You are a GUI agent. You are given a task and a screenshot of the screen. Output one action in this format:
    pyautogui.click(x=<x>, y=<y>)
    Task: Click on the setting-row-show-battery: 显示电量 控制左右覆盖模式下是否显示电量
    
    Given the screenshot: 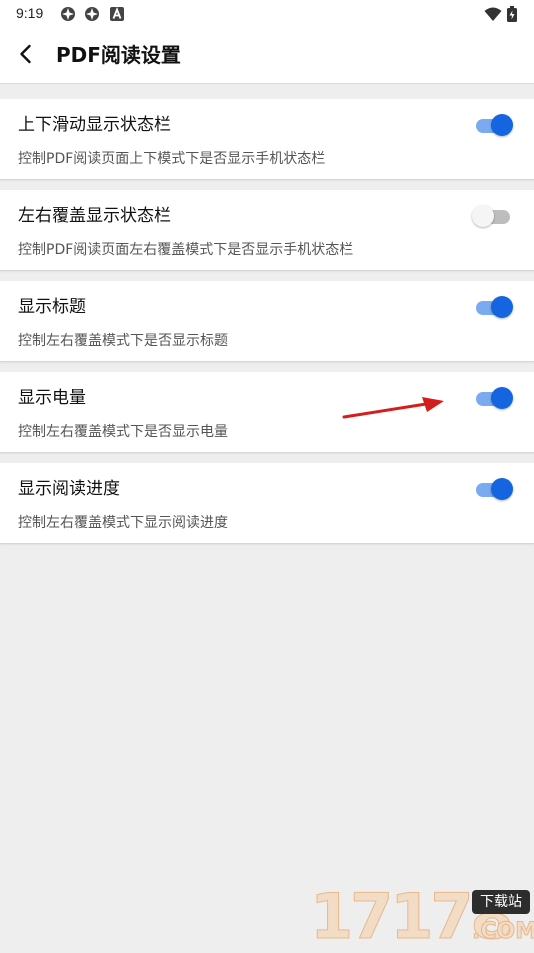 What is the action you would take?
    pyautogui.click(x=267, y=412)
    